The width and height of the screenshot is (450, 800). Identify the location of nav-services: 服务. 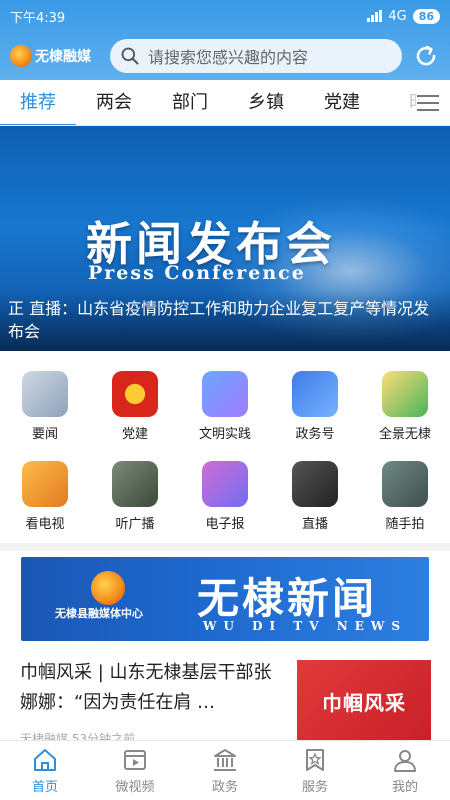
(315, 770).